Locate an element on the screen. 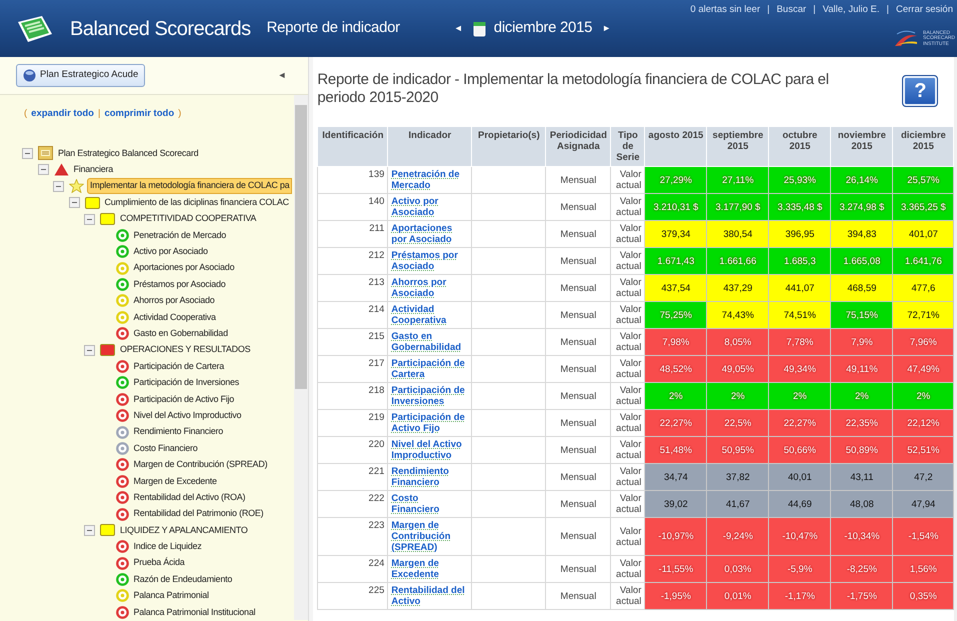 Image resolution: width=957 pixels, height=621 pixels. tree-item: Activo por Asociado is located at coordinates (171, 252).